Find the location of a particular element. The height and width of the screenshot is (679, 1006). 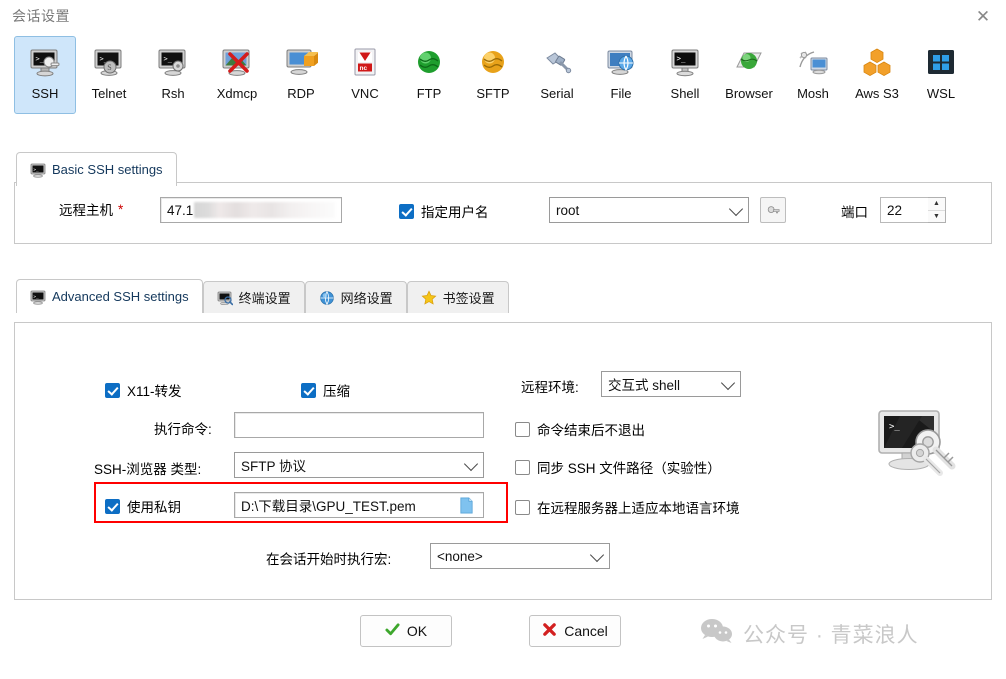

sync-ssh-path-group: 同步 SSH 文件路径（实验性） is located at coordinates (618, 467).